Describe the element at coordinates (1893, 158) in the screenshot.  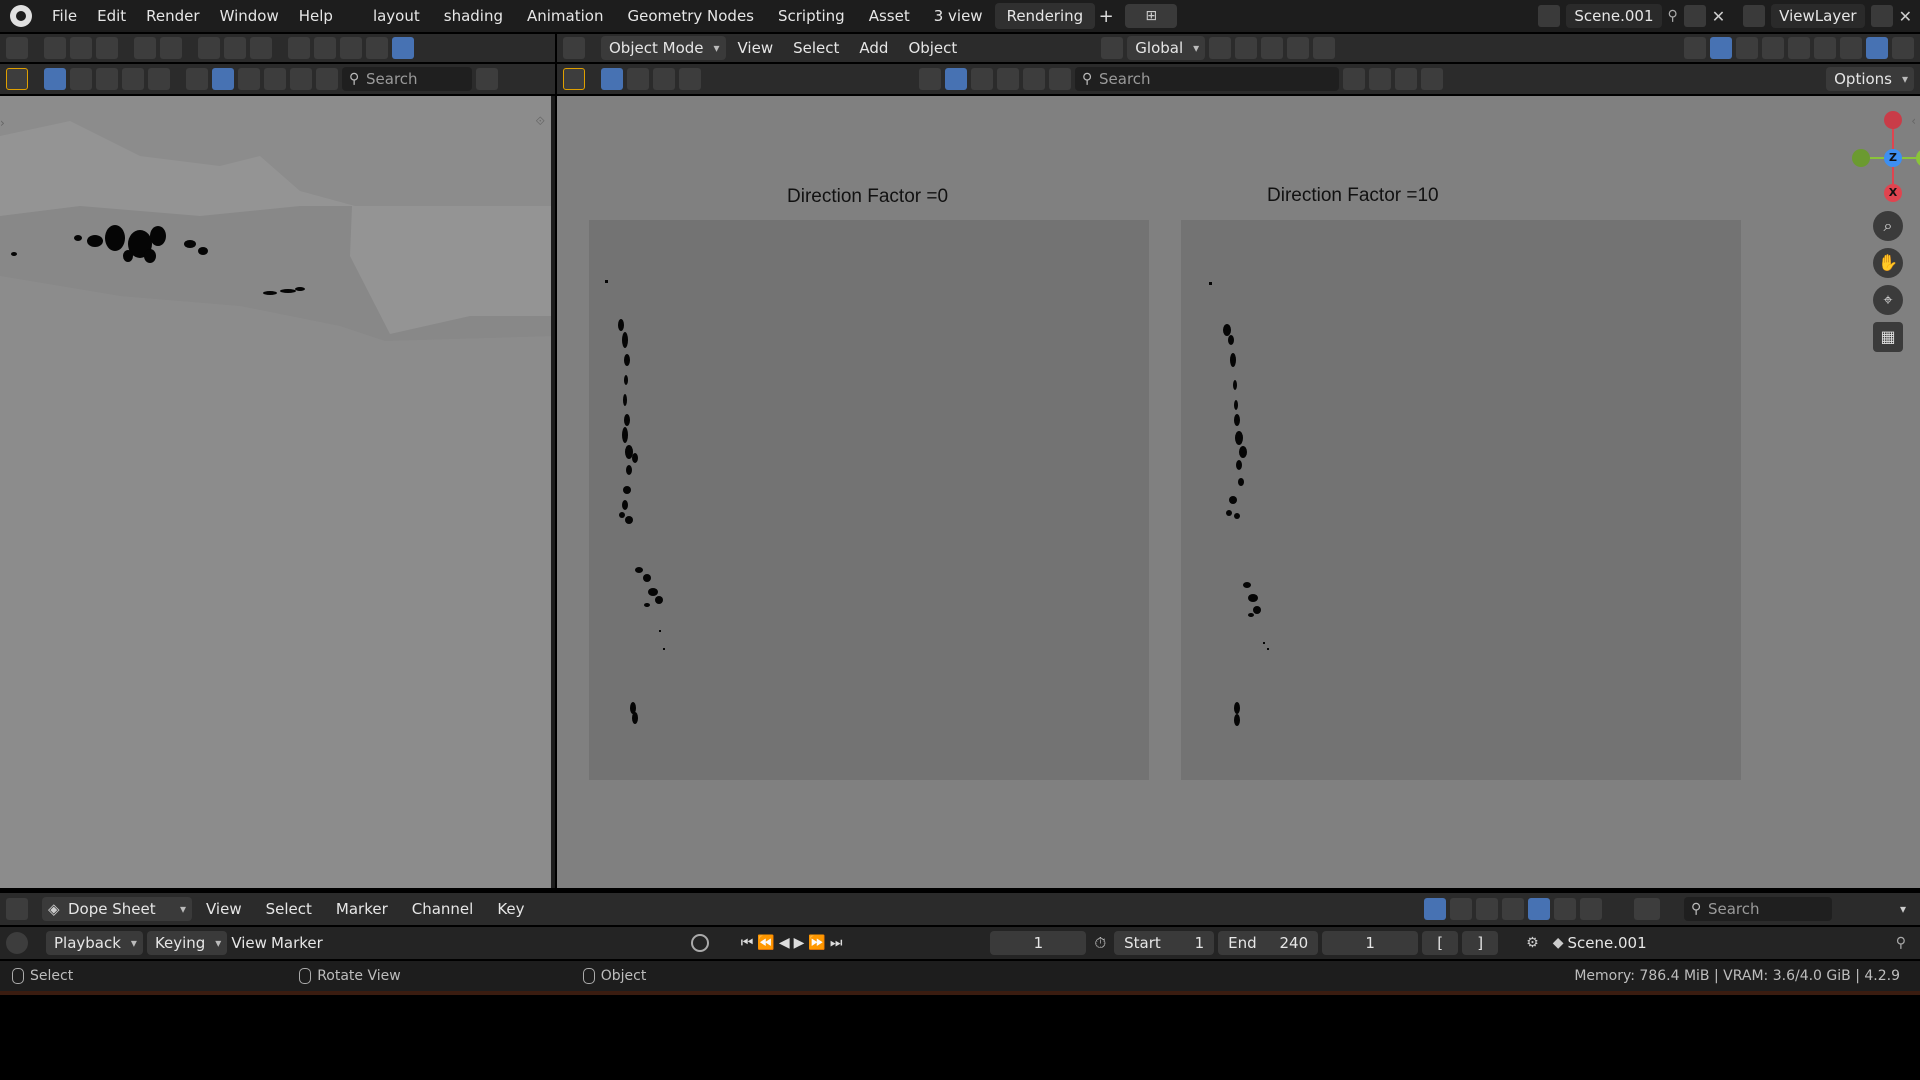
I see `gizmo-z-ball: Z` at that location.